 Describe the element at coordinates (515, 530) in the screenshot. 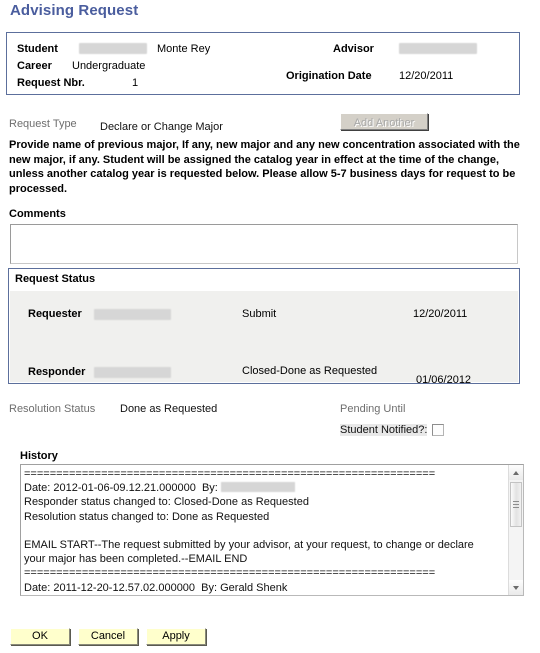

I see `history-scrollbar` at that location.